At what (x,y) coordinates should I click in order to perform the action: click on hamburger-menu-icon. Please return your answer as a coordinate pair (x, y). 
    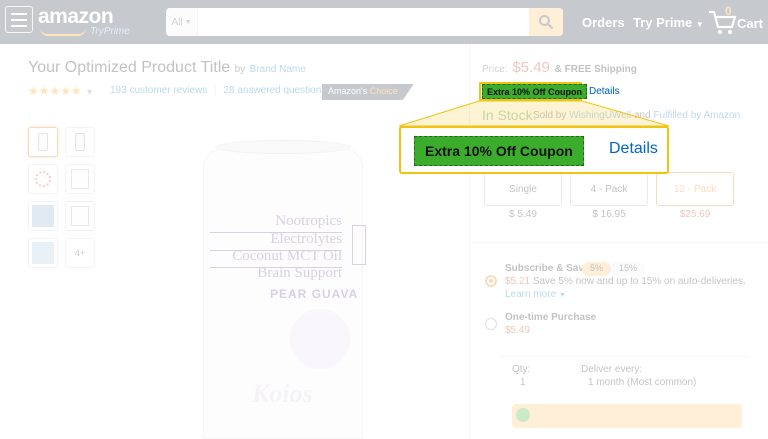
    Looking at the image, I should click on (19, 19).